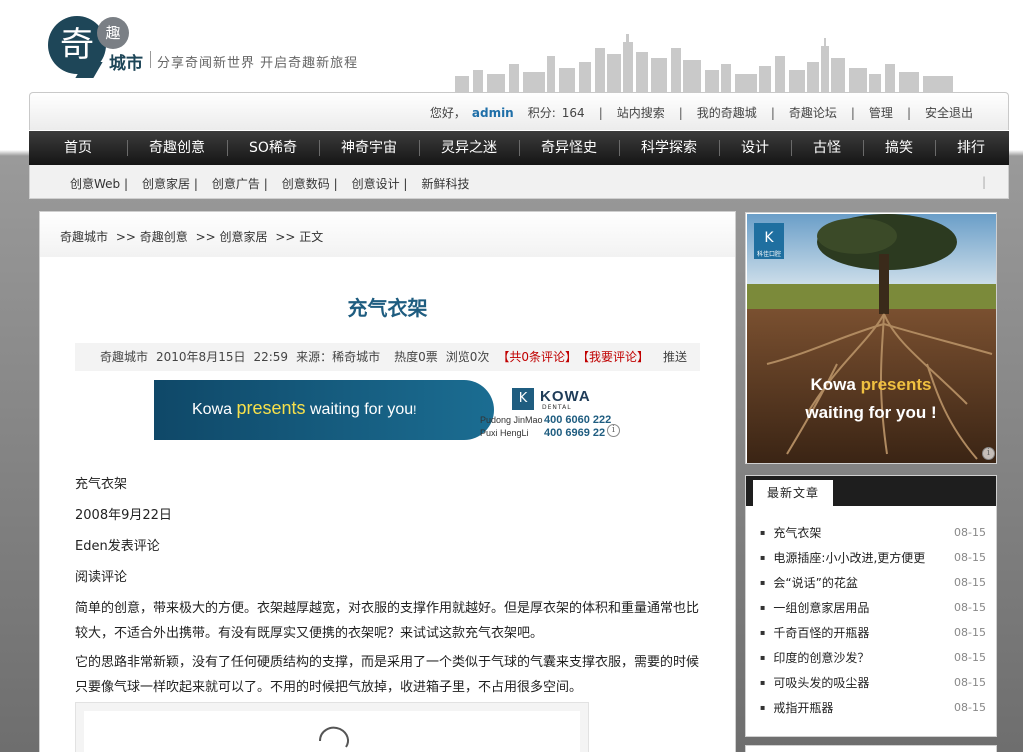  Describe the element at coordinates (793, 493) in the screenshot. I see `latest-articles-tab: 最新文章` at that location.